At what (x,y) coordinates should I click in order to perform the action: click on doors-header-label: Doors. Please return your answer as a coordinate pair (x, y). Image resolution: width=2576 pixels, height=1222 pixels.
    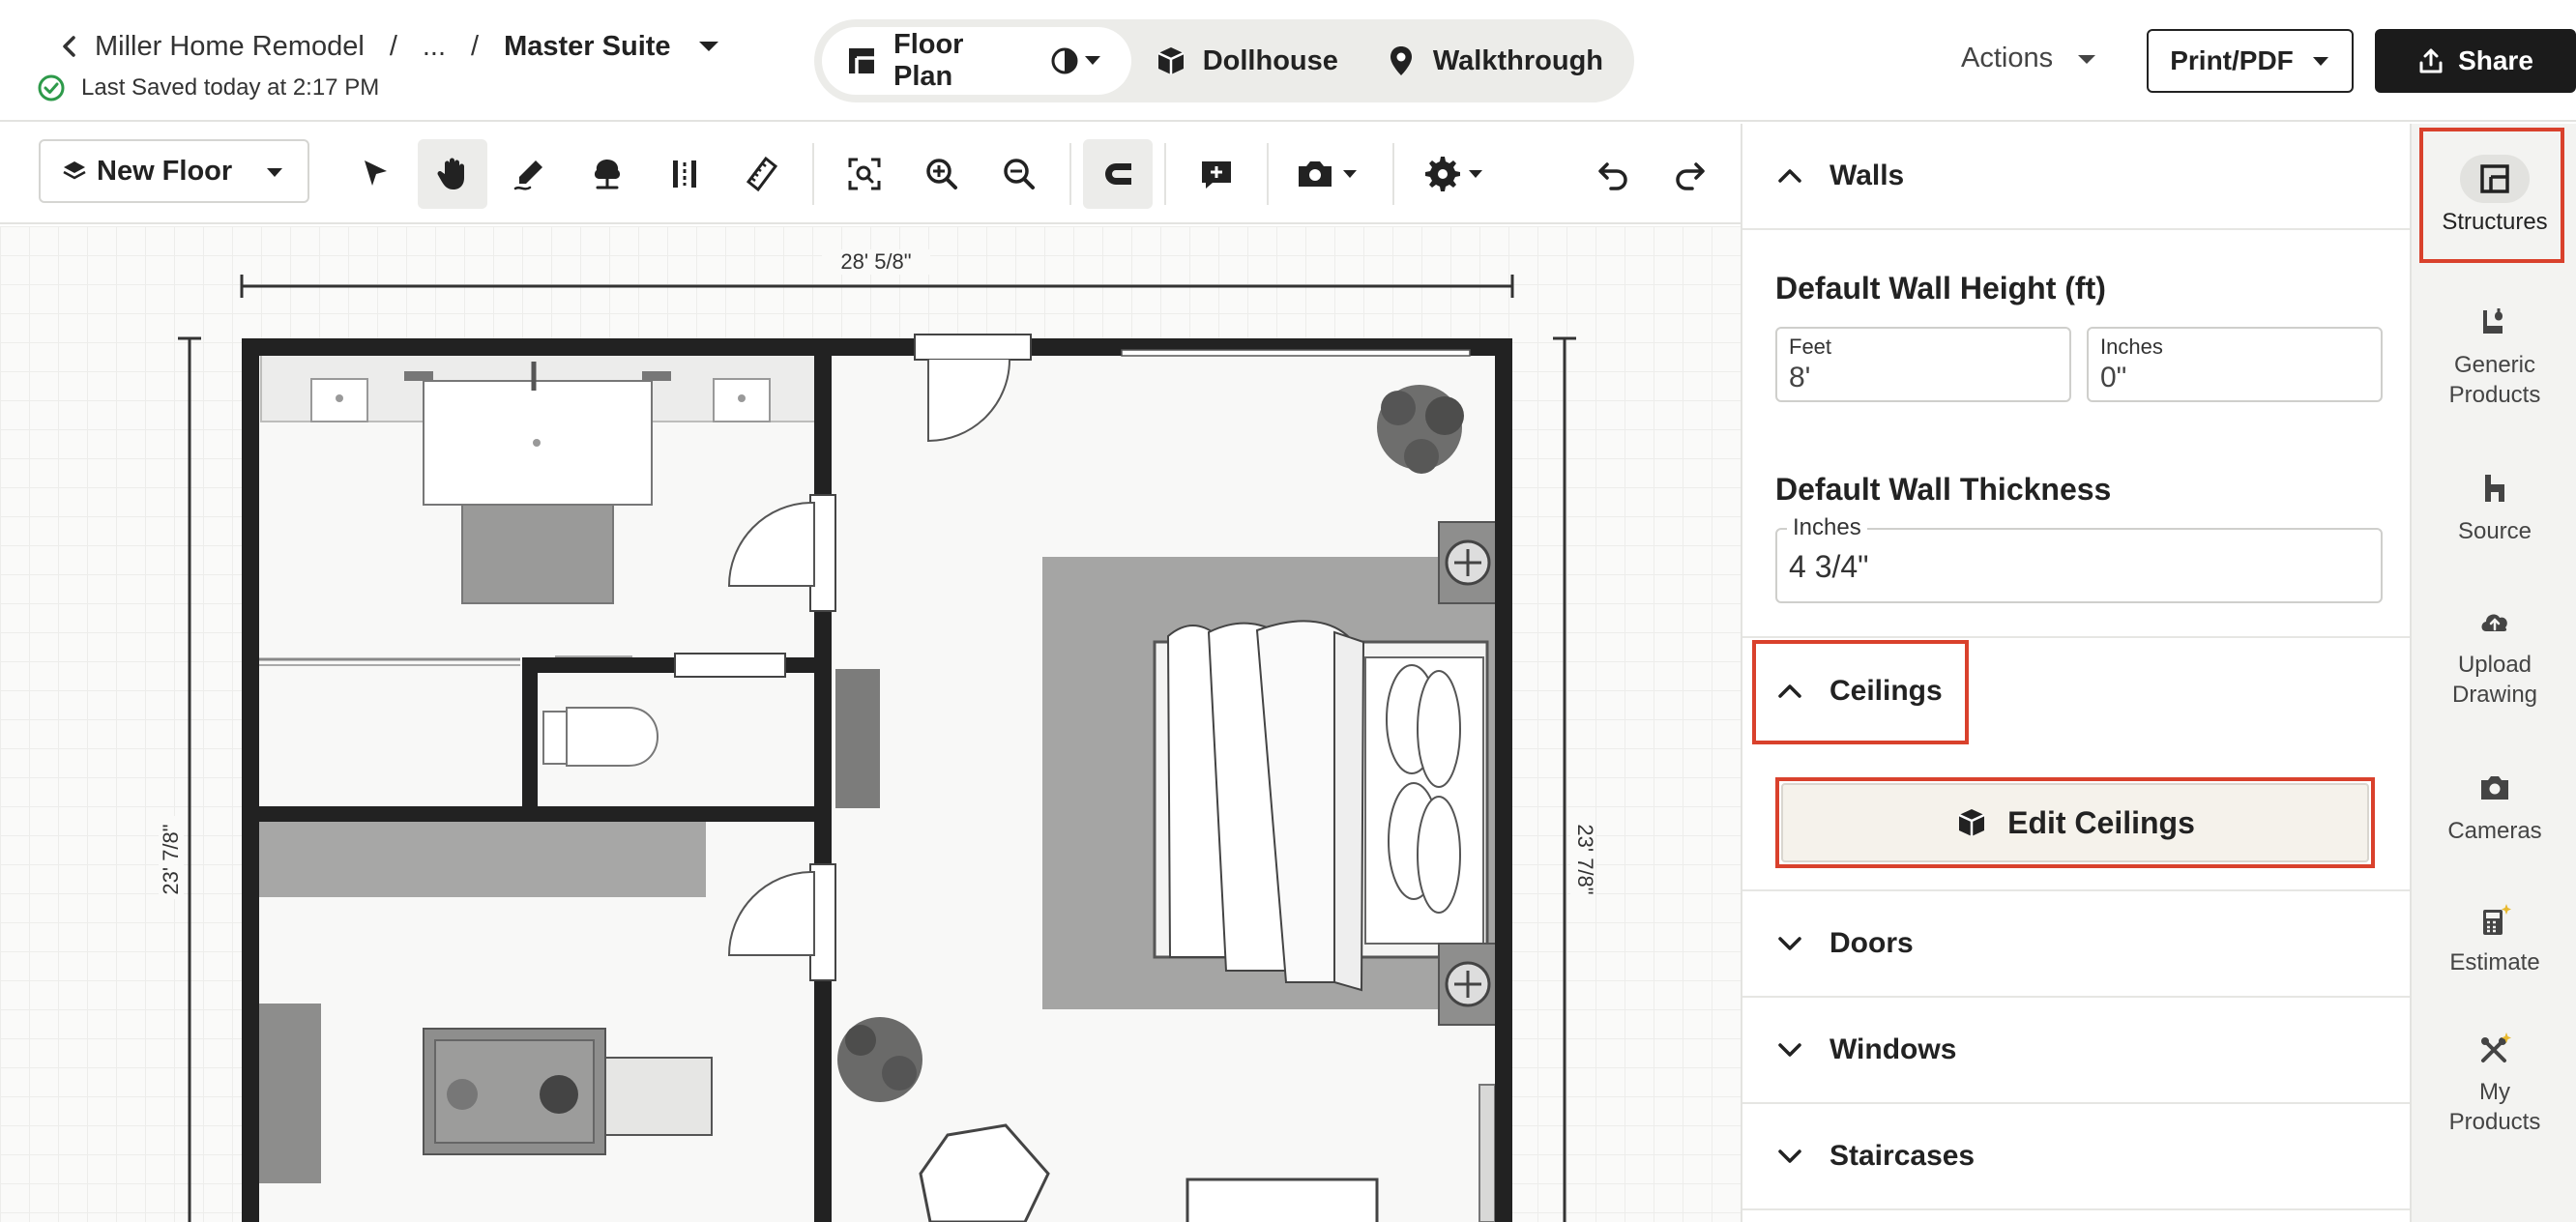
    Looking at the image, I should click on (1872, 943).